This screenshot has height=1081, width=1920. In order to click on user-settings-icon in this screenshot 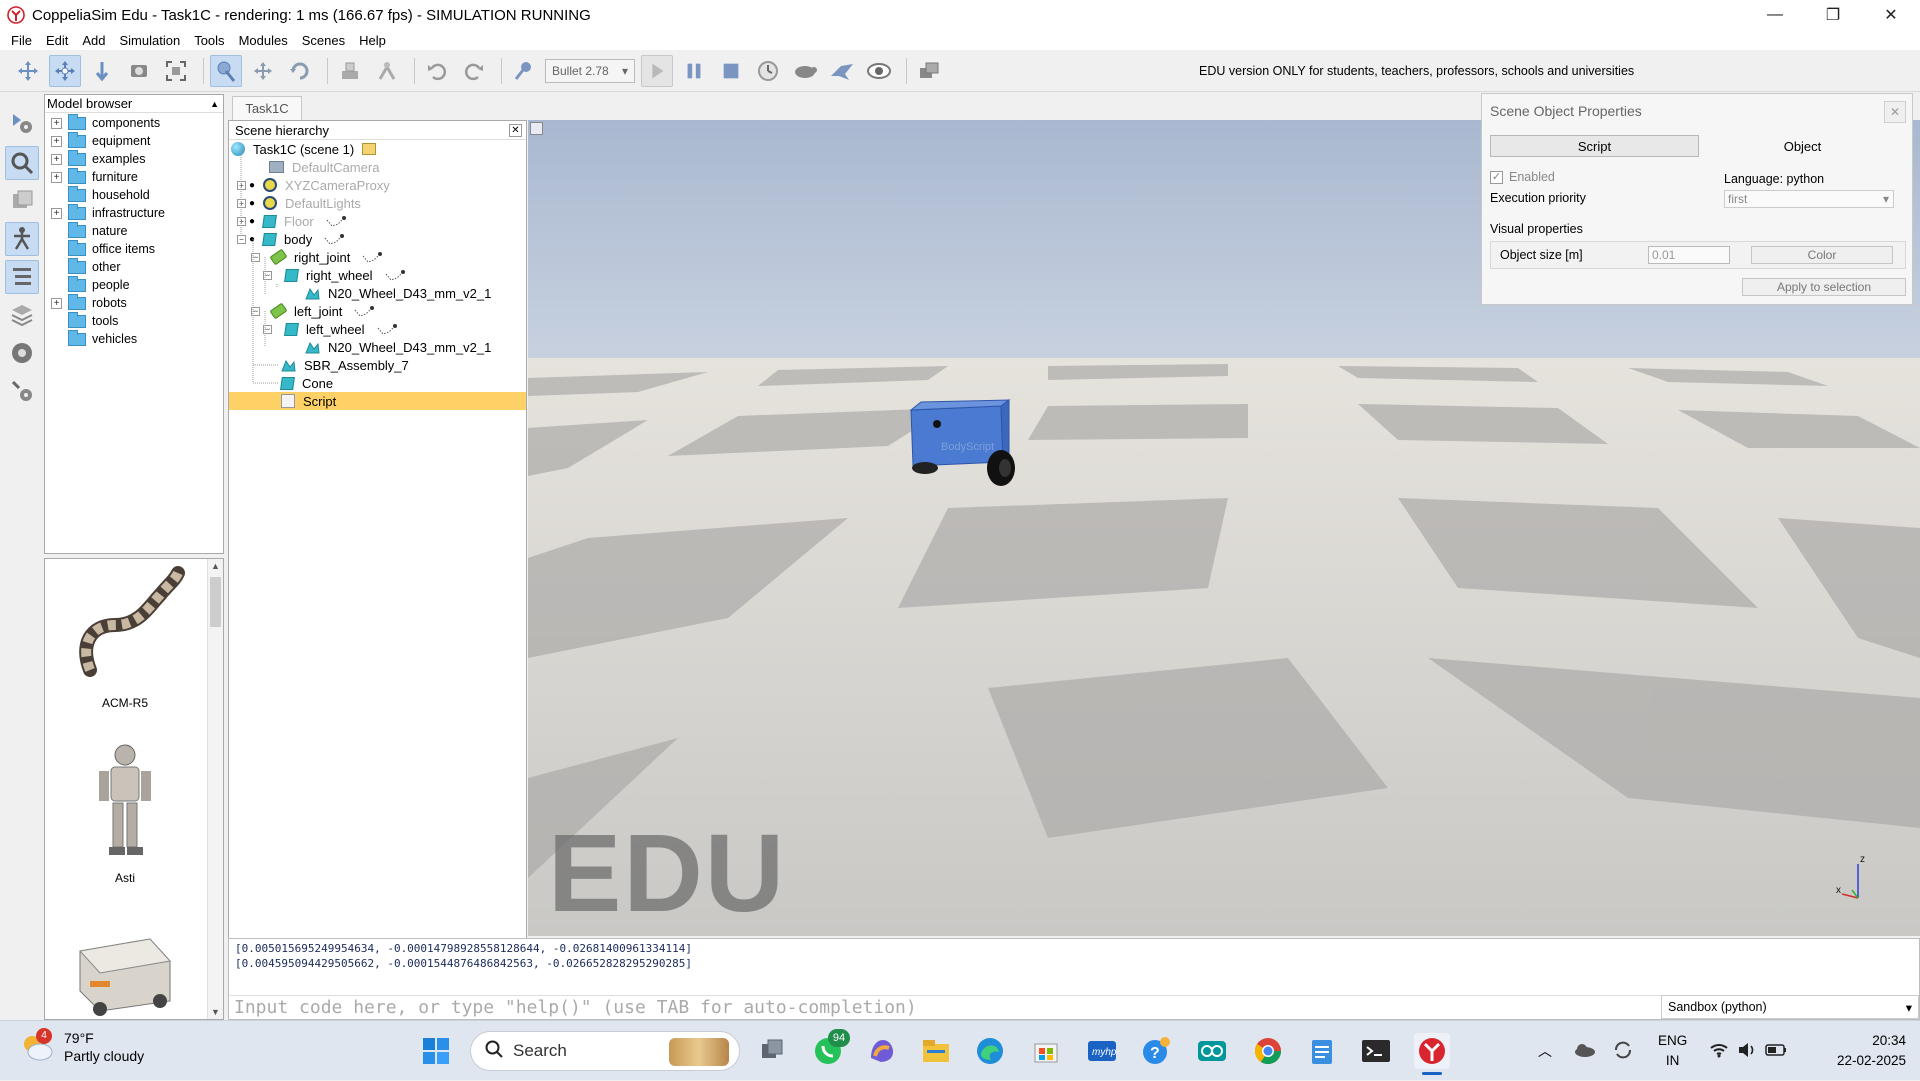, I will do `click(22, 391)`.